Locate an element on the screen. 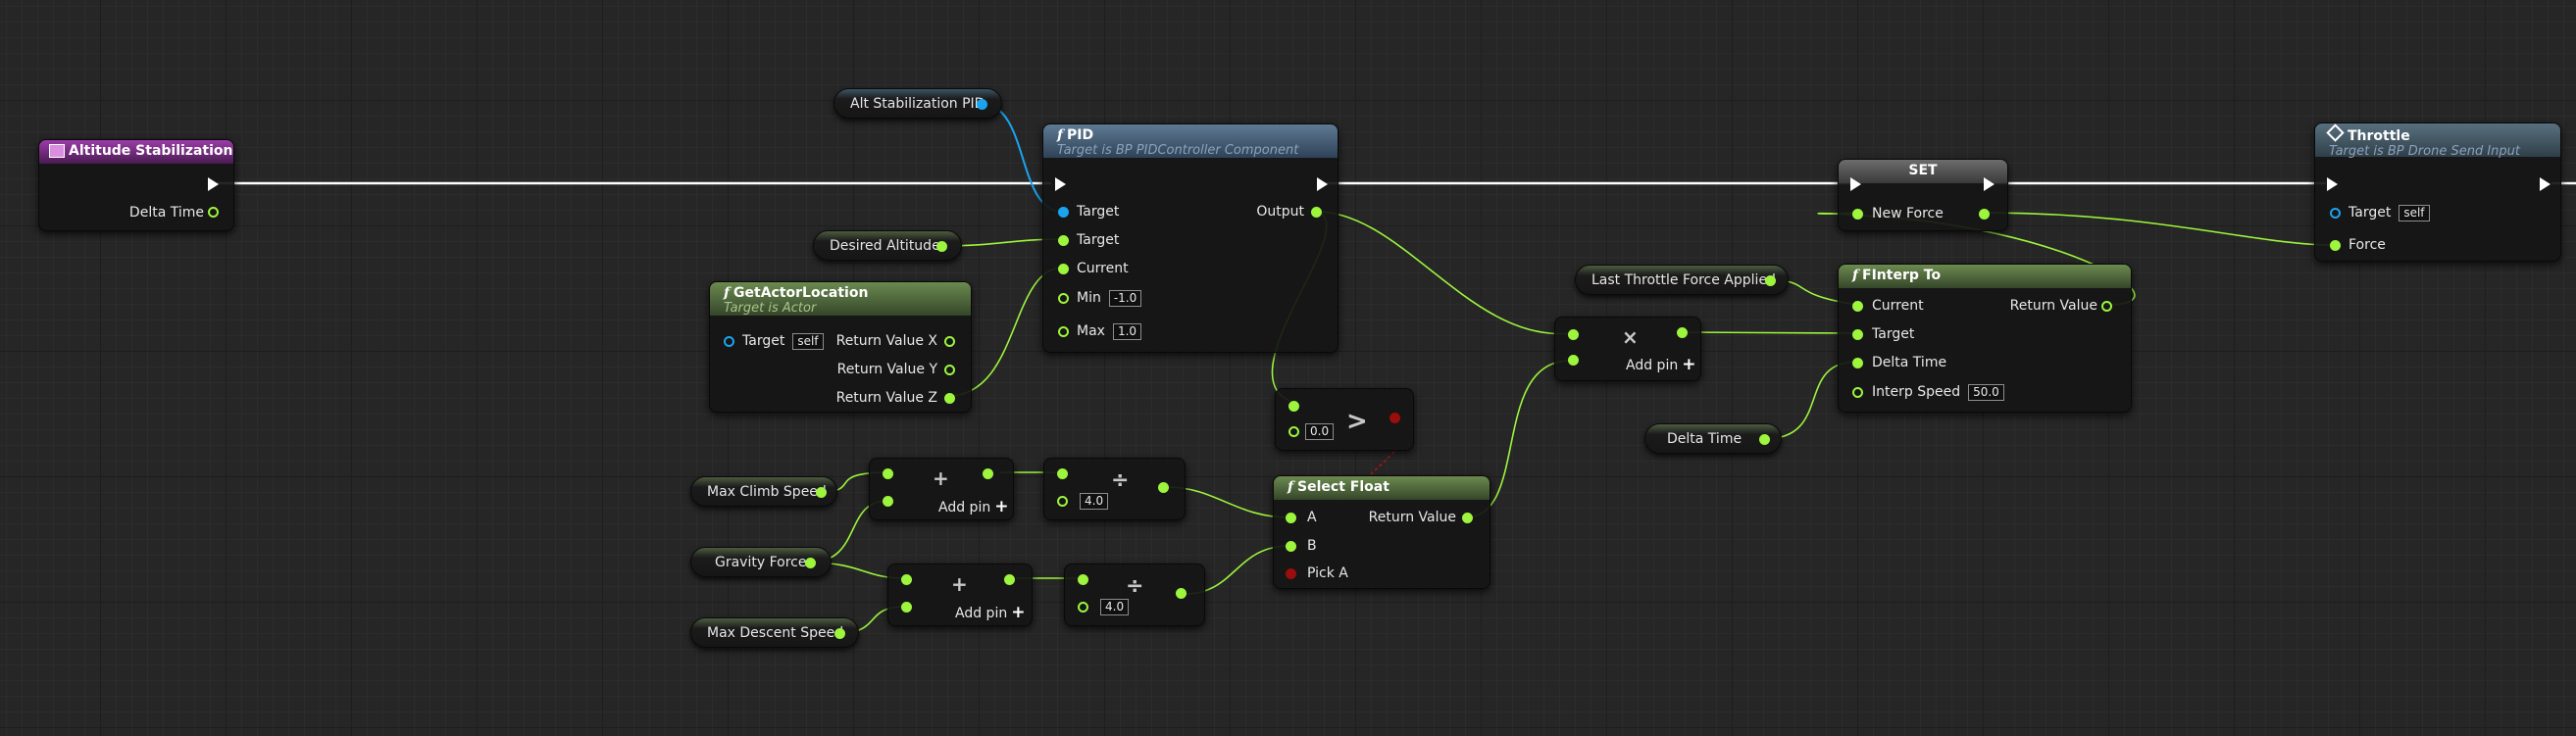 The image size is (2576, 736). set-out-pin is located at coordinates (1984, 214).